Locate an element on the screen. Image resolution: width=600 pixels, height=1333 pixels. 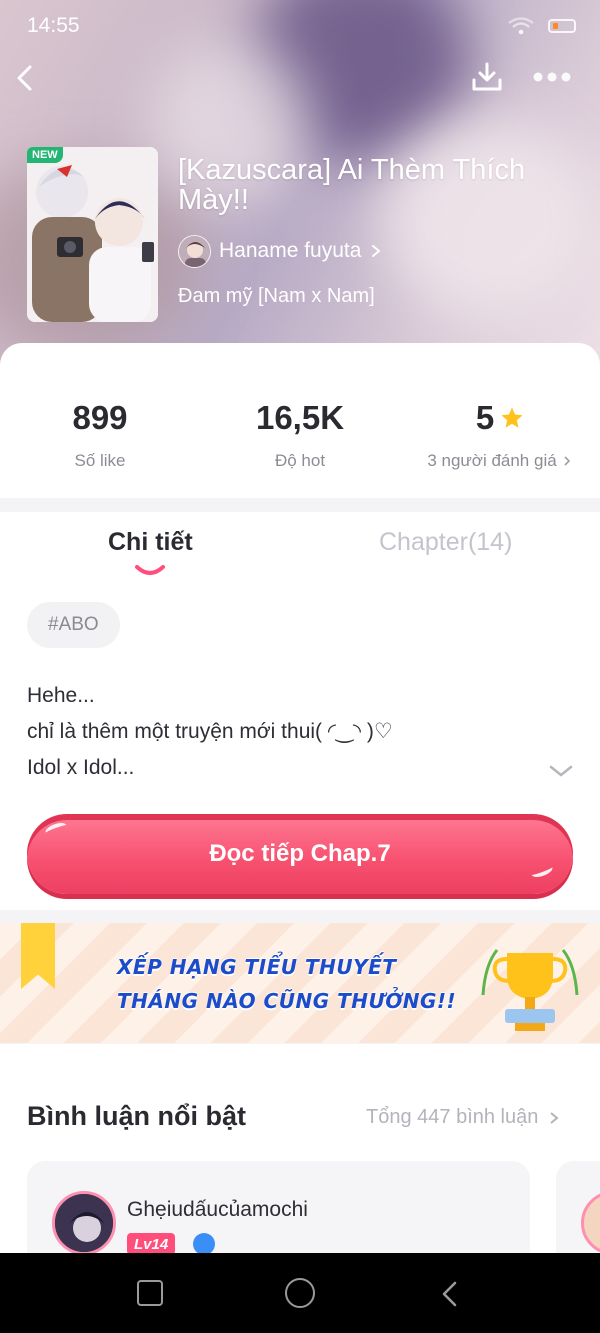
likes-count: 899 is located at coordinates (100, 417).